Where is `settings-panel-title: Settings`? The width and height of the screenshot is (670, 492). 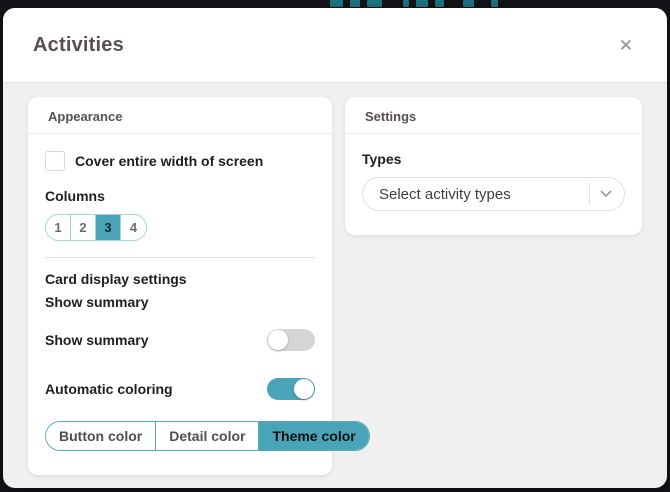
settings-panel-title: Settings is located at coordinates (493, 115).